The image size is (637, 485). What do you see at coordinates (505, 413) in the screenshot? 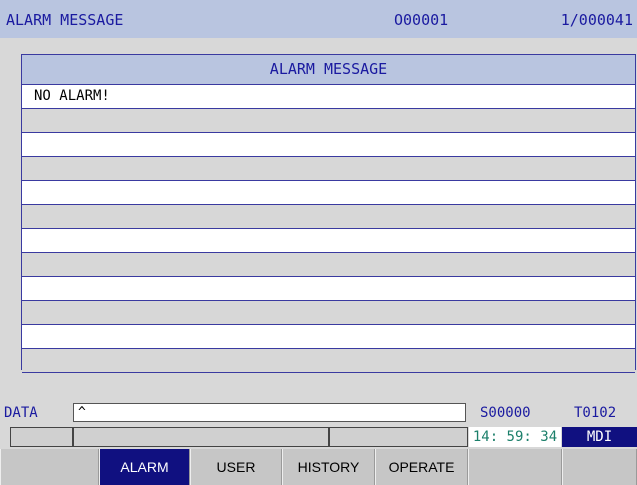
I see `spindle-speed-value: S00000` at bounding box center [505, 413].